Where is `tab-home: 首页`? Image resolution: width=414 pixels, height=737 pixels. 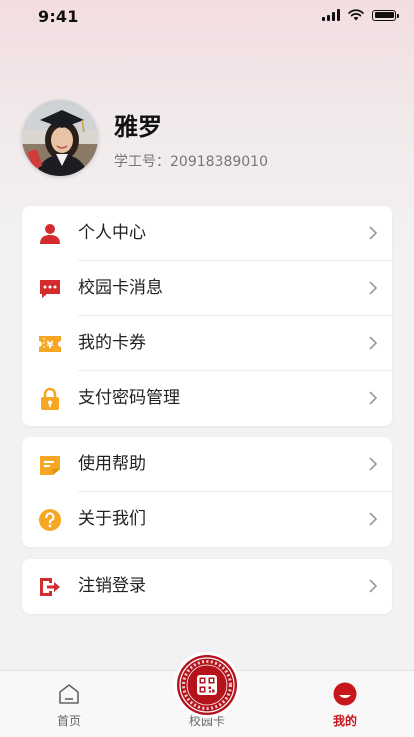
tab-home: 首页 is located at coordinates (69, 704).